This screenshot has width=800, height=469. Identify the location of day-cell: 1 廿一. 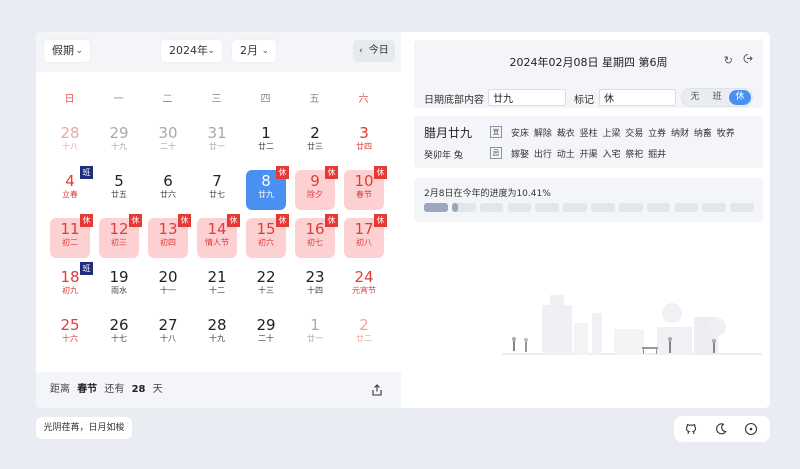
(315, 334).